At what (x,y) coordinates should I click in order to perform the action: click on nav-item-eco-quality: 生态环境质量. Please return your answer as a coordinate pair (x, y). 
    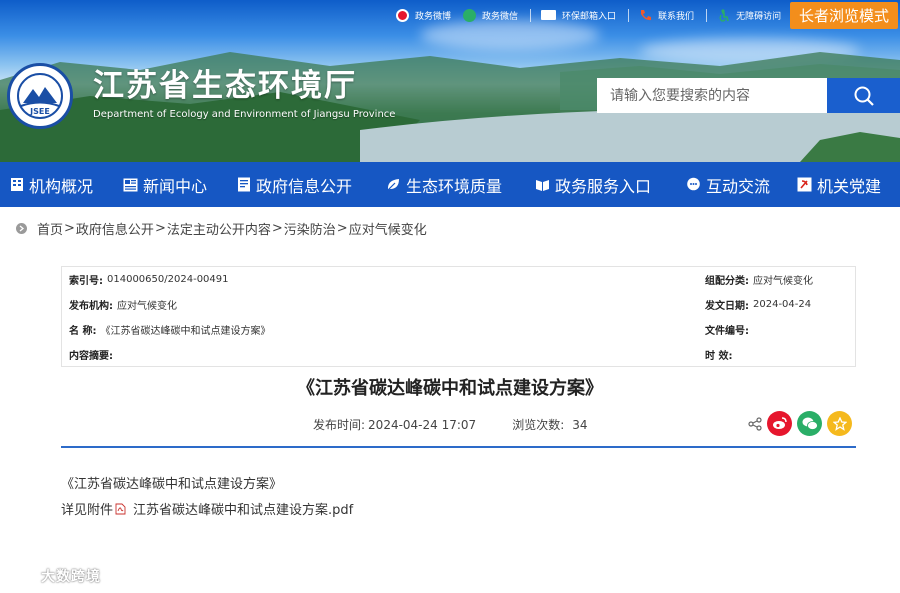
    Looking at the image, I should click on (444, 184).